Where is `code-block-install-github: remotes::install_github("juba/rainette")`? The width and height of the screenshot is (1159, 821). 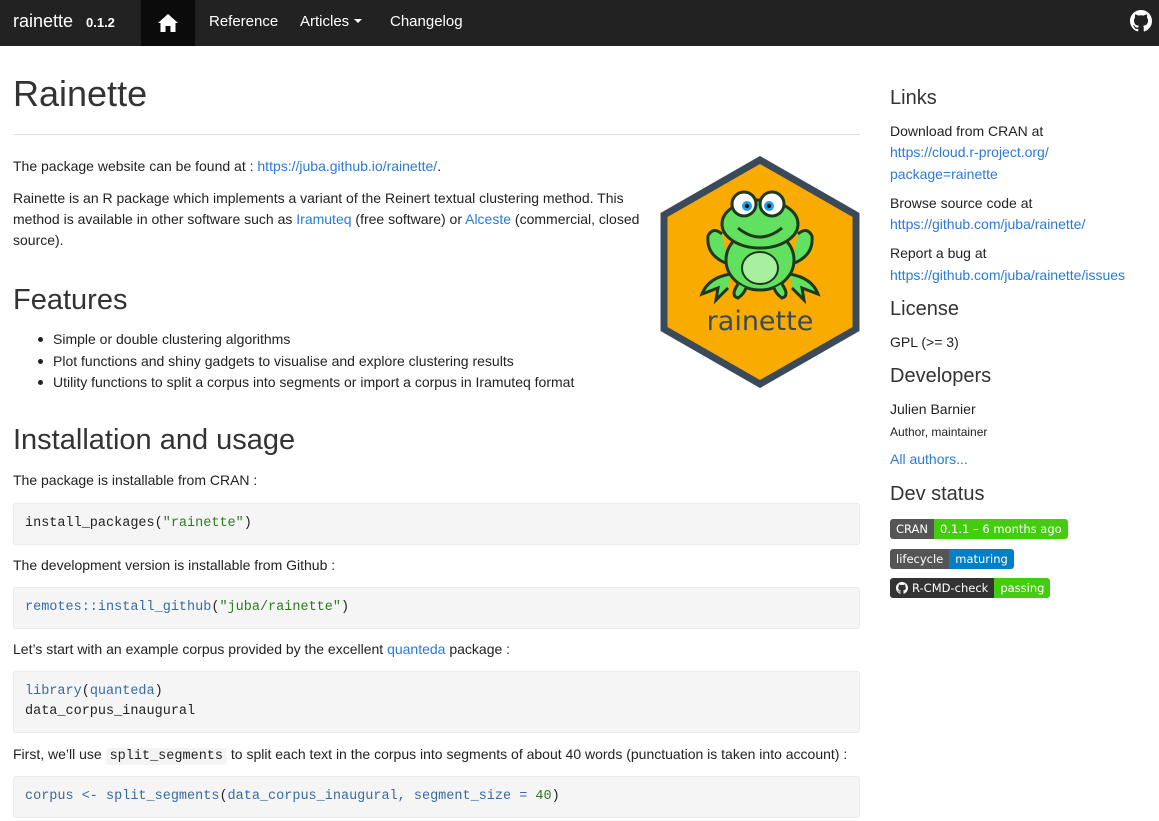 code-block-install-github: remotes::install_github("juba/rainette") is located at coordinates (436, 608).